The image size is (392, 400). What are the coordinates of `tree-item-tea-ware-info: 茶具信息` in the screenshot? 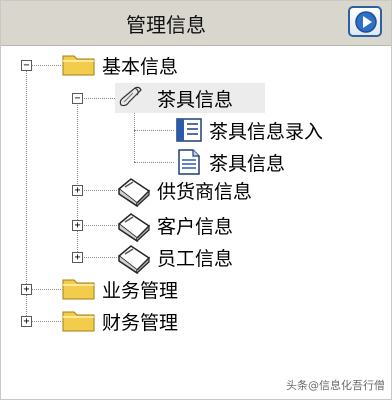 It's located at (263, 162).